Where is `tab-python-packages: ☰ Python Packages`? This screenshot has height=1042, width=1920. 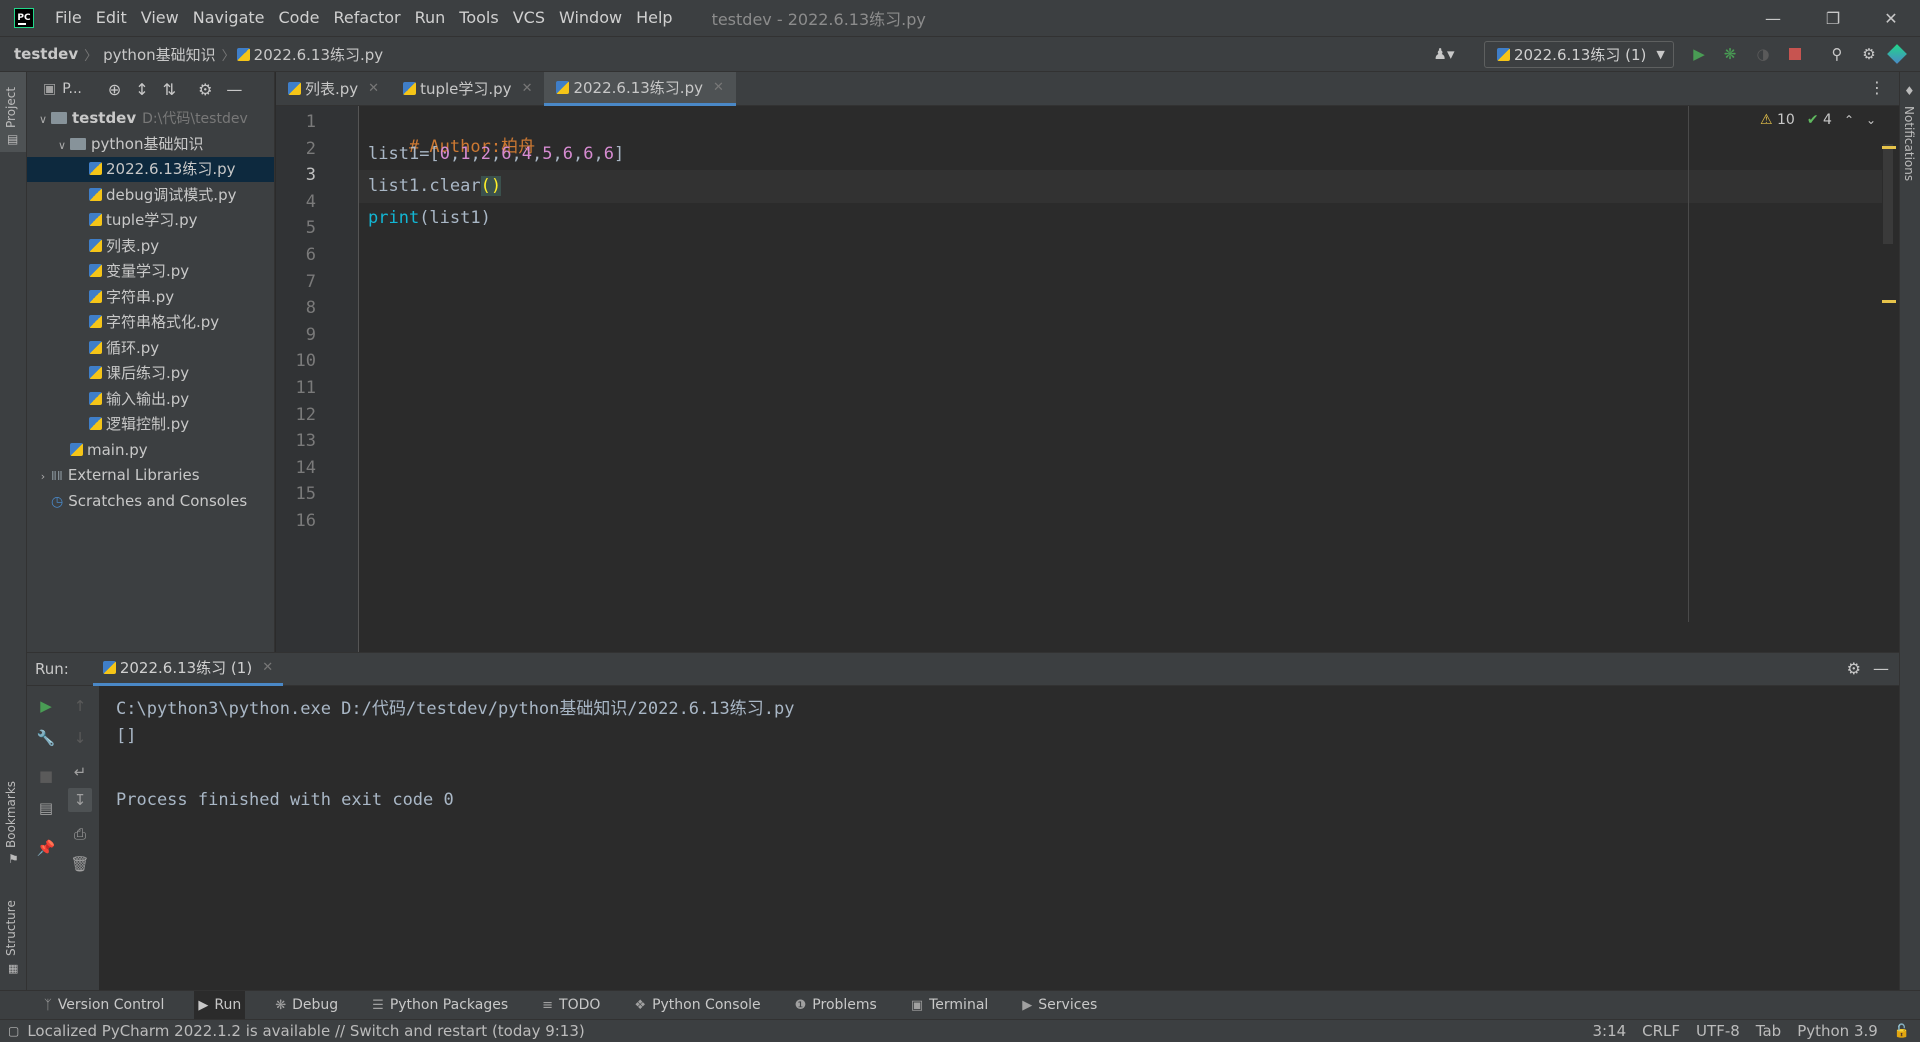 tab-python-packages: ☰ Python Packages is located at coordinates (440, 1005).